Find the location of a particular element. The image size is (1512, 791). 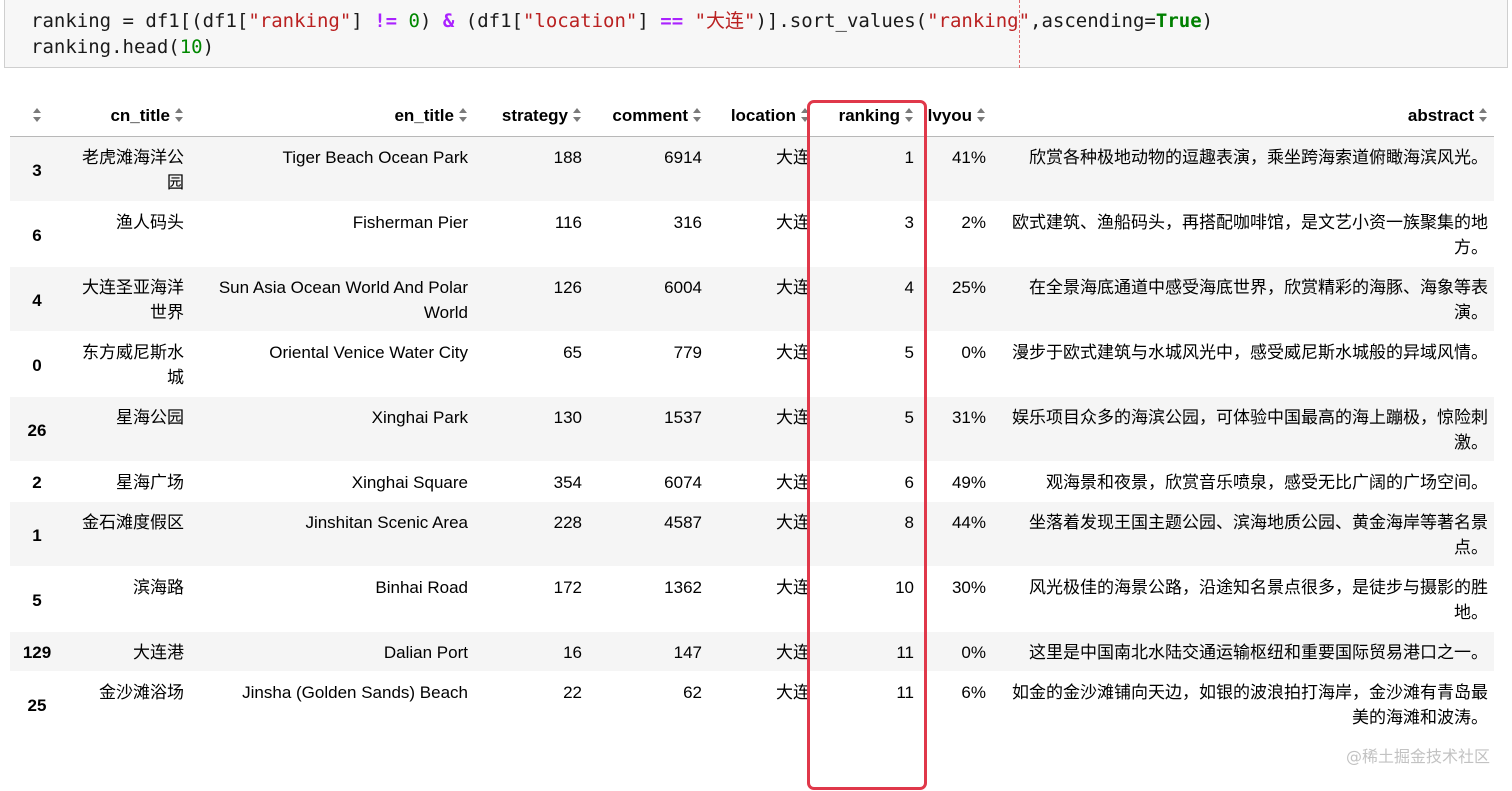

code-token: "location" is located at coordinates (580, 21).